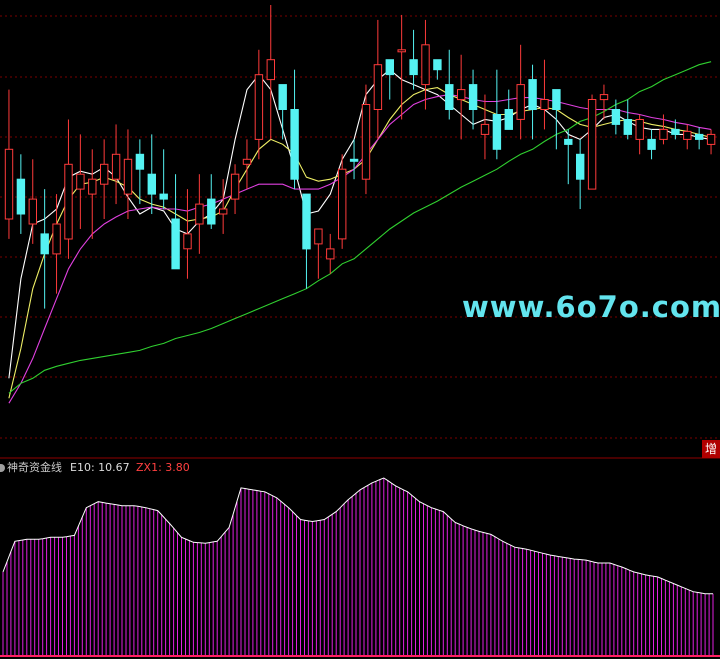 Image resolution: width=720 pixels, height=659 pixels. I want to click on watermark: www.6o7o.com, so click(591, 307).